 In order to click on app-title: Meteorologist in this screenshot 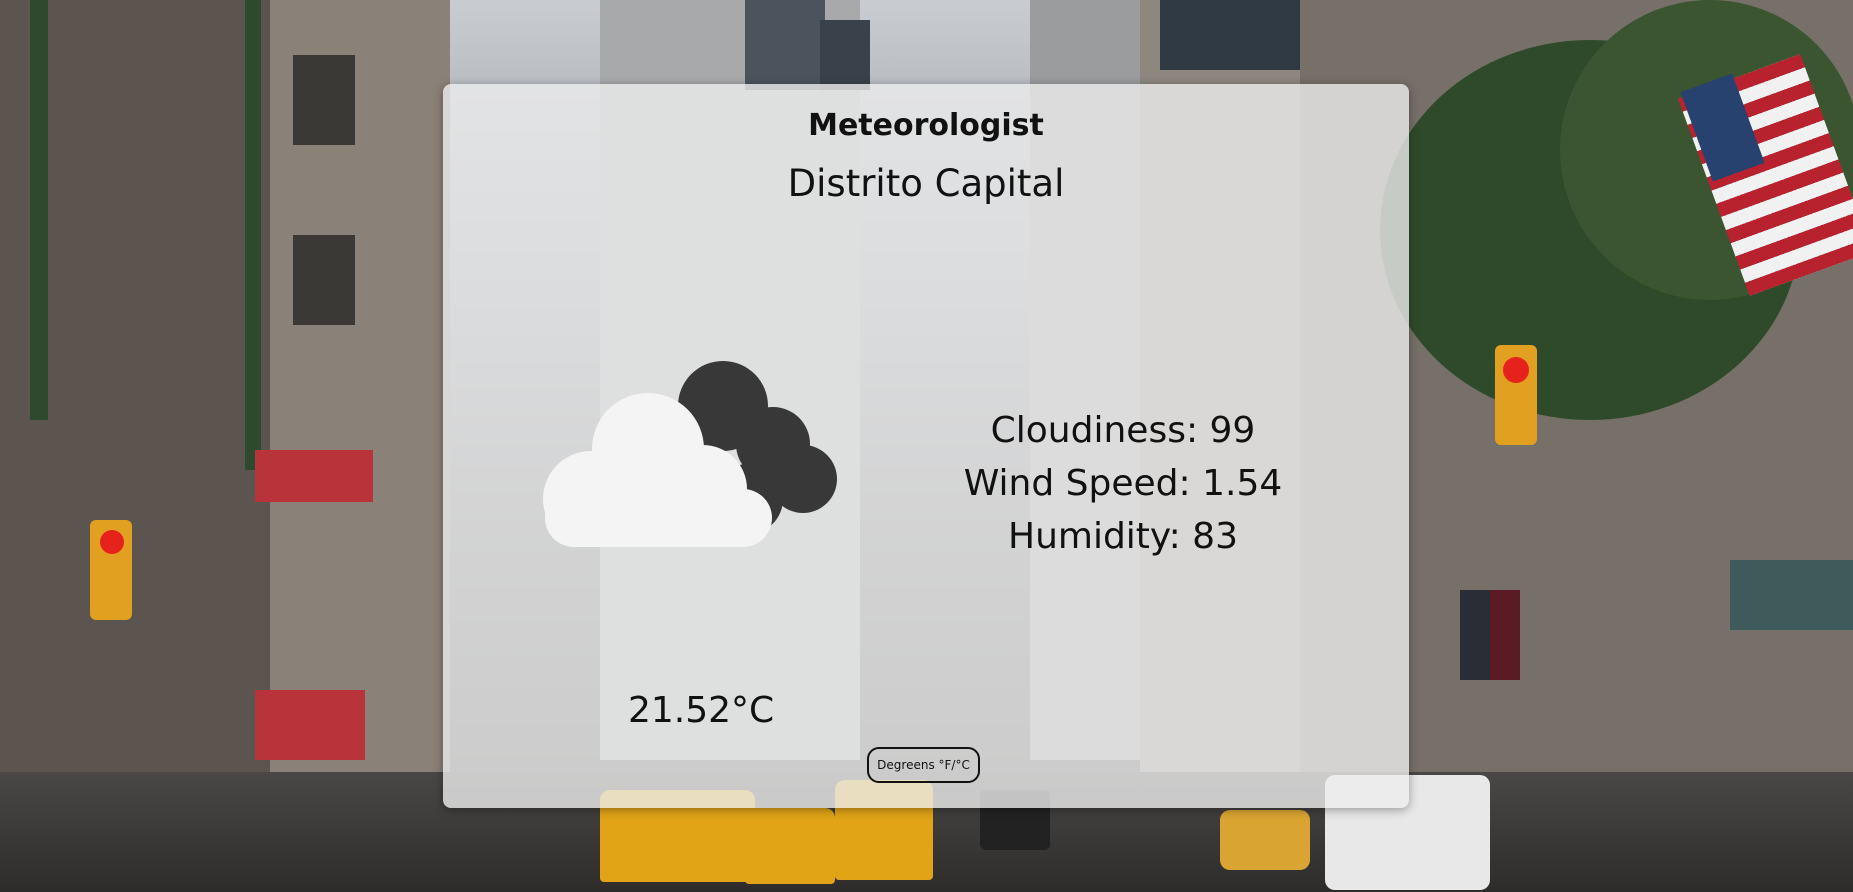, I will do `click(926, 125)`.